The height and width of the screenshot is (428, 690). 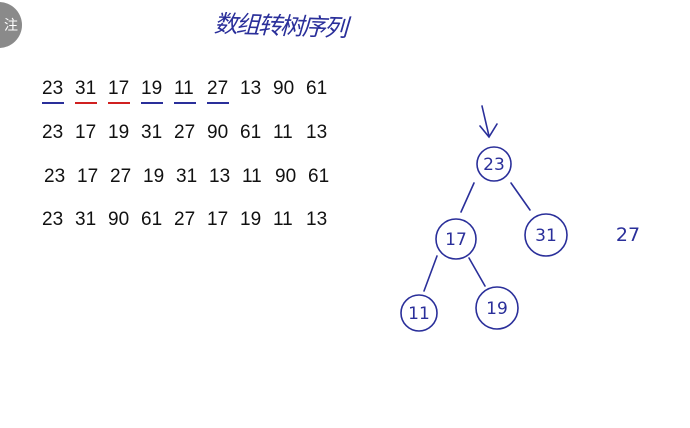 I want to click on pending-number: 27, so click(x=628, y=235).